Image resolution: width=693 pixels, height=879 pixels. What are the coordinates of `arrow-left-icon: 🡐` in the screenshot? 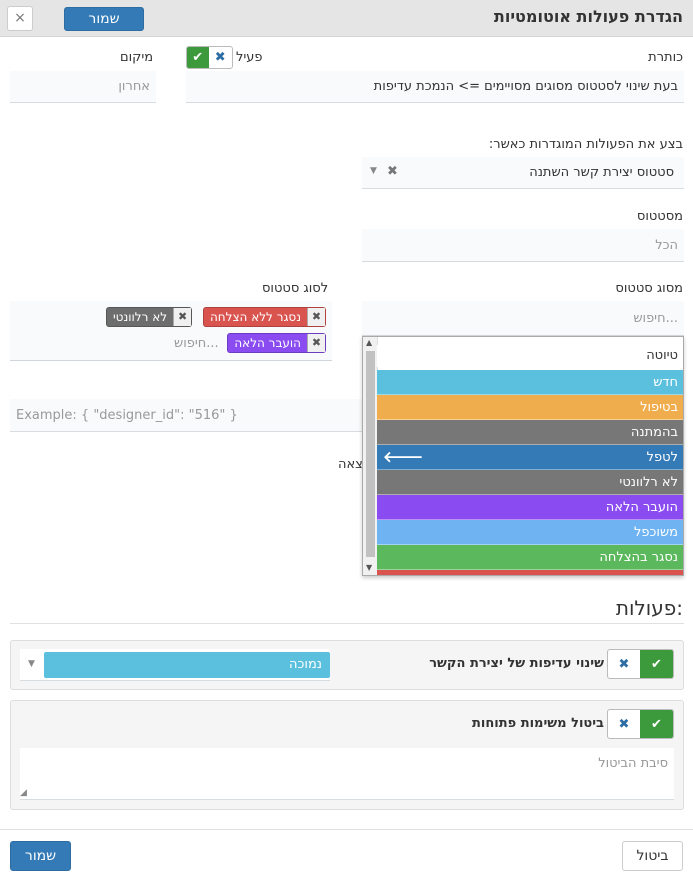 It's located at (403, 457).